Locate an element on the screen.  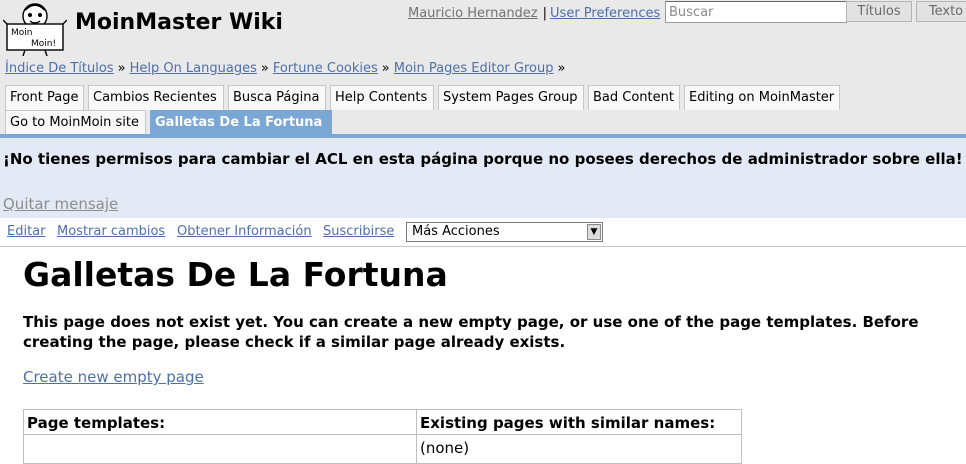
logo-text-top: Moin is located at coordinates (21, 33).